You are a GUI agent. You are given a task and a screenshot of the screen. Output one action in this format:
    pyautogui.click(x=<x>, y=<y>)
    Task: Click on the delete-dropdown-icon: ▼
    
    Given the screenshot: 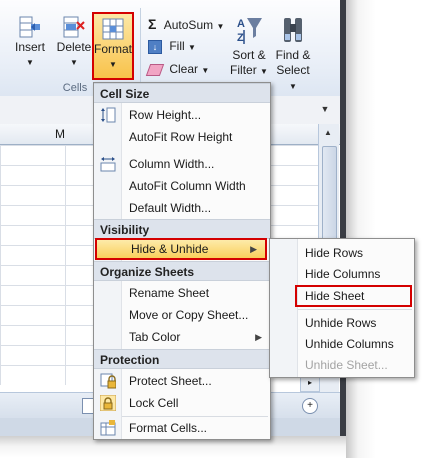 What is the action you would take?
    pyautogui.click(x=74, y=62)
    